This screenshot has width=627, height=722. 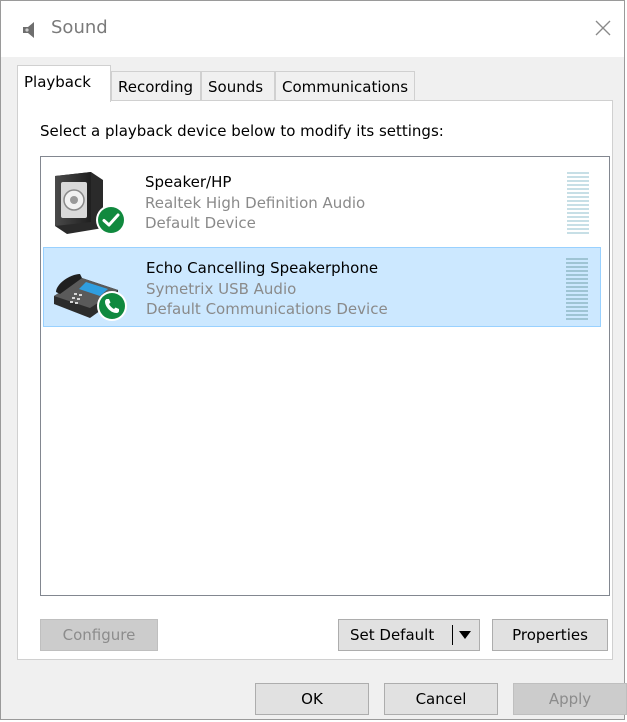 I want to click on window-title: Sound, so click(x=79, y=27).